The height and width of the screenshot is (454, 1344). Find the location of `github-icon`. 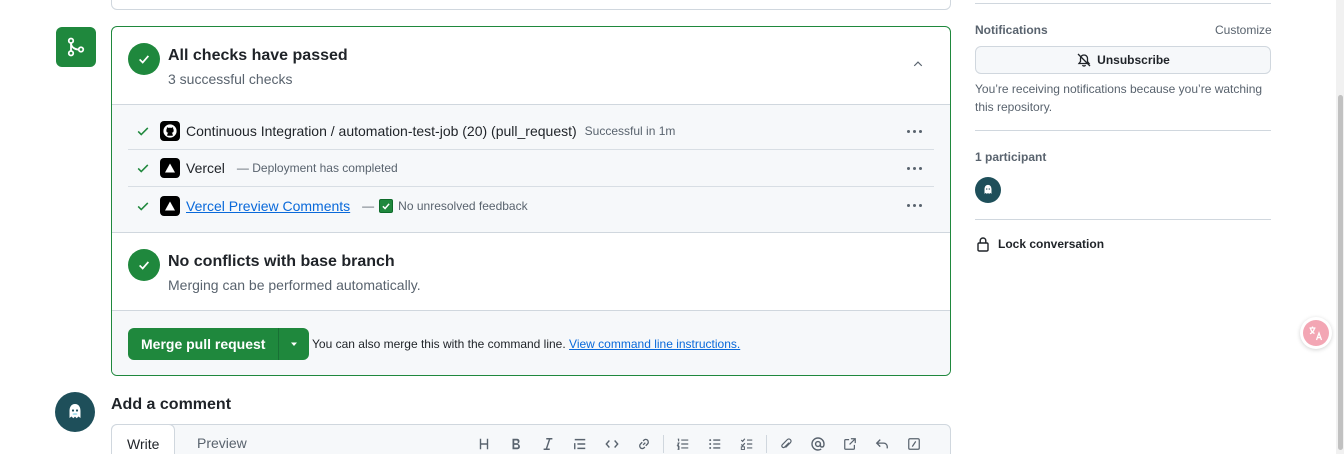

github-icon is located at coordinates (170, 131).